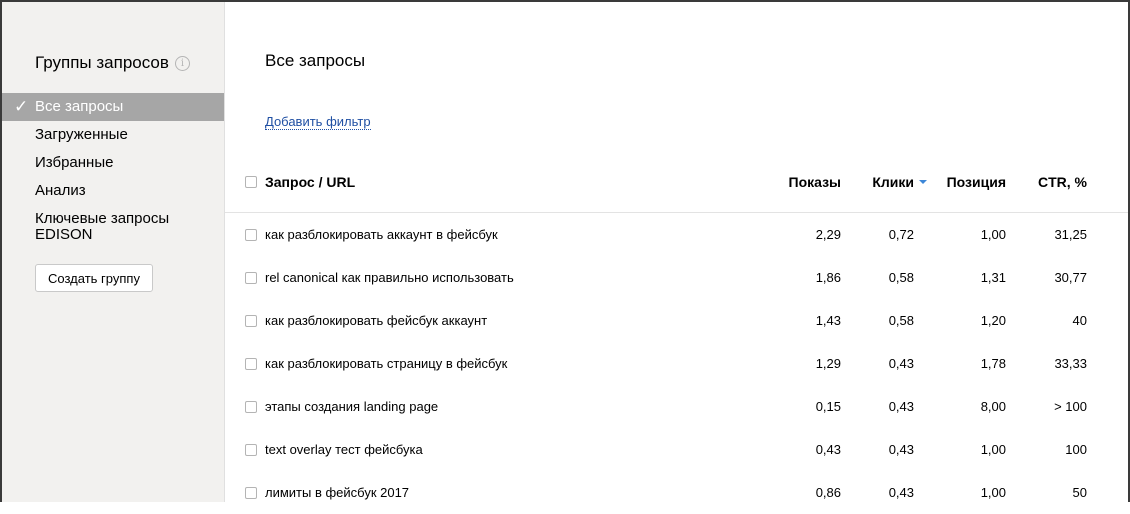 This screenshot has height=514, width=1130. I want to click on shows-value: 0,43, so click(828, 449).